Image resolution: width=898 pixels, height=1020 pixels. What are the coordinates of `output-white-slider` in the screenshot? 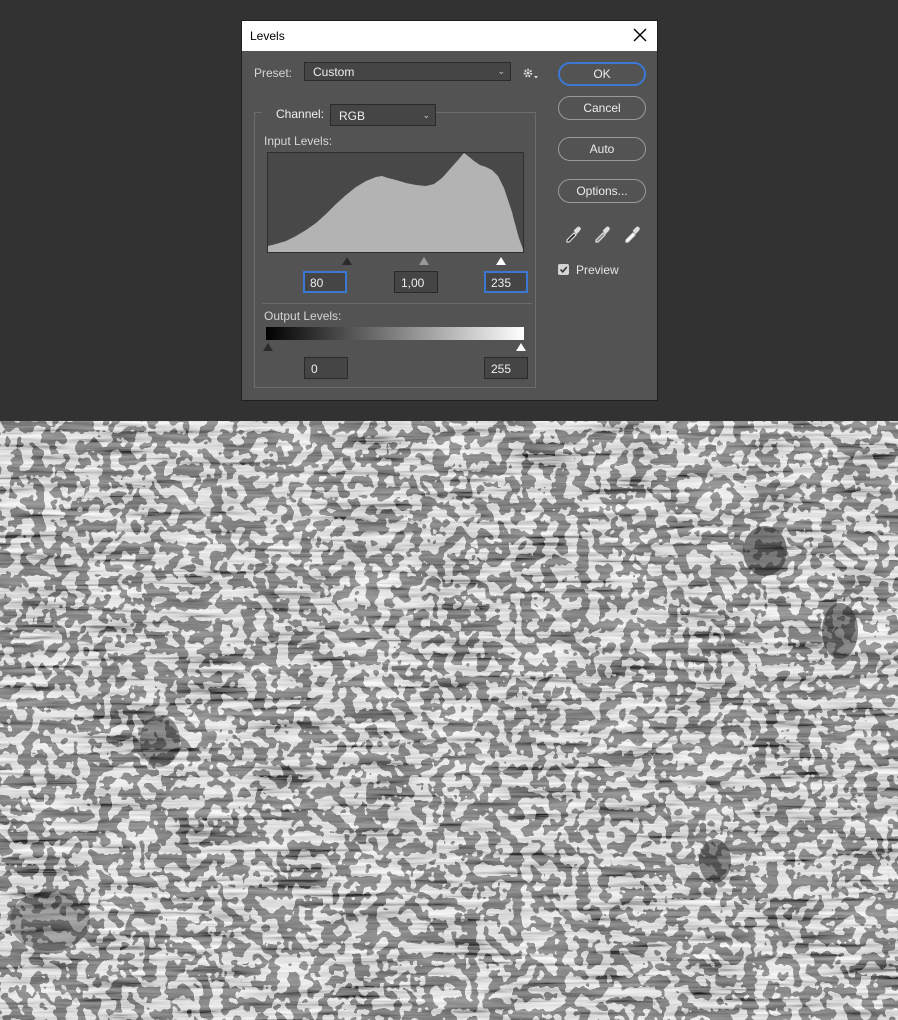 It's located at (521, 347).